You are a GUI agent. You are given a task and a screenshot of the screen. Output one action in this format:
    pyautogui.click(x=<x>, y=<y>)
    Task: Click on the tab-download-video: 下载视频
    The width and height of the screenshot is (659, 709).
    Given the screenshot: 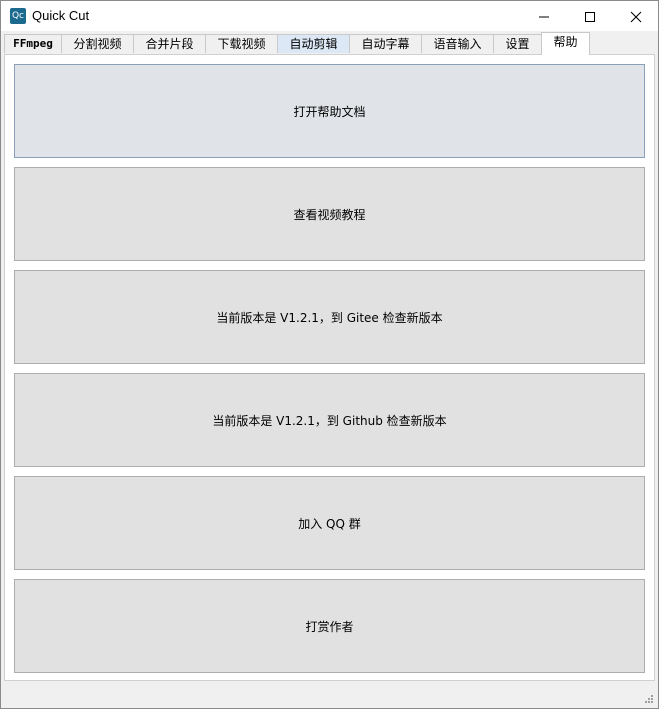 What is the action you would take?
    pyautogui.click(x=241, y=43)
    